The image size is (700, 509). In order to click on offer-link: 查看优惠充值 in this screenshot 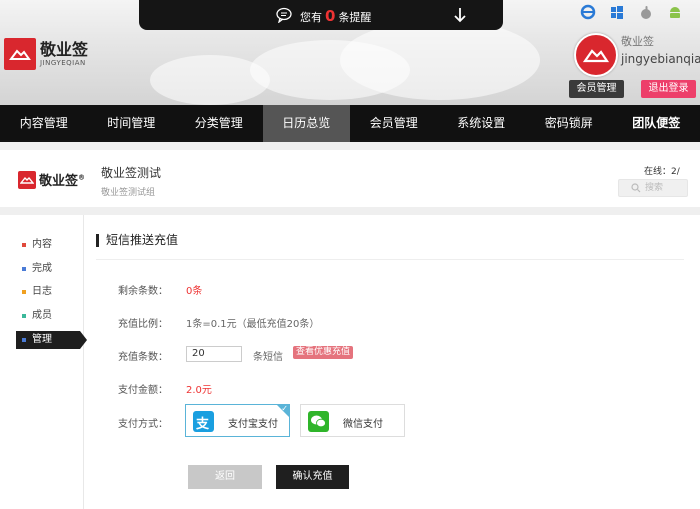, I will do `click(323, 352)`.